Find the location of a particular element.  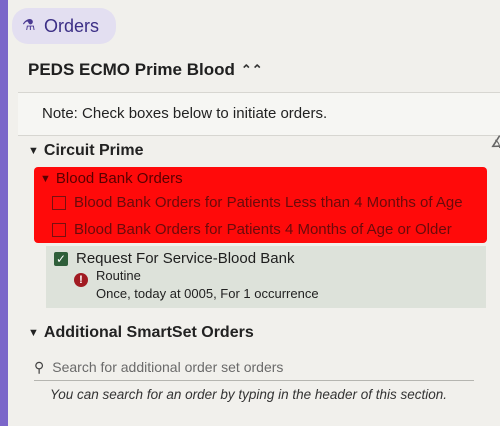

mouse-cursor-icon: ∡ is located at coordinates (495, 142).